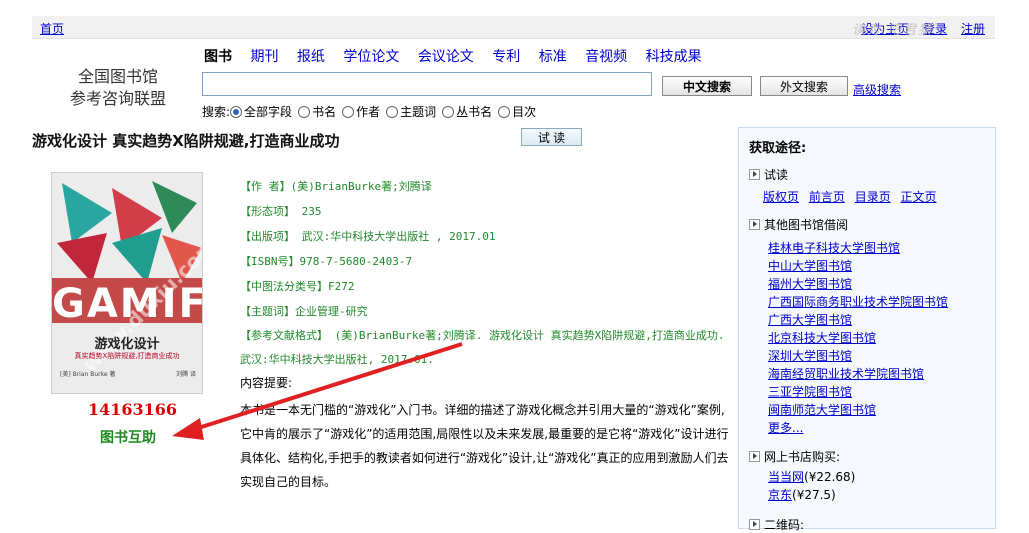 The width and height of the screenshot is (1029, 533). I want to click on meta-author: 【作 者】(美)BrianBurke著;刘腾译, so click(336, 186).